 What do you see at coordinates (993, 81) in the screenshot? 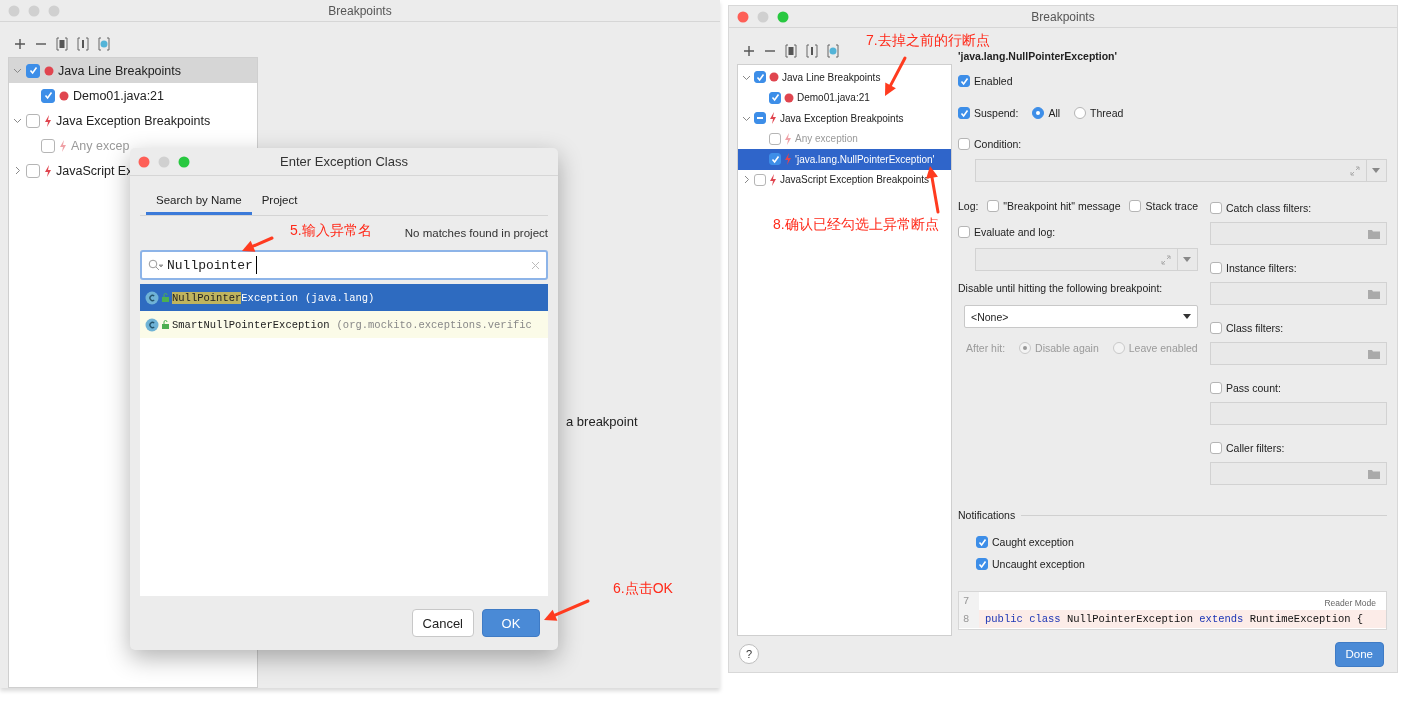
I see `checkbox-label: Enabled` at bounding box center [993, 81].